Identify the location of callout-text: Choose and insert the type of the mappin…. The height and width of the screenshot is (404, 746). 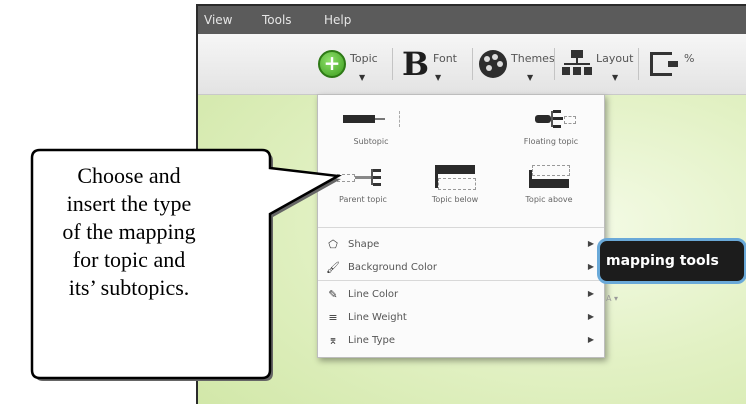
(129, 232).